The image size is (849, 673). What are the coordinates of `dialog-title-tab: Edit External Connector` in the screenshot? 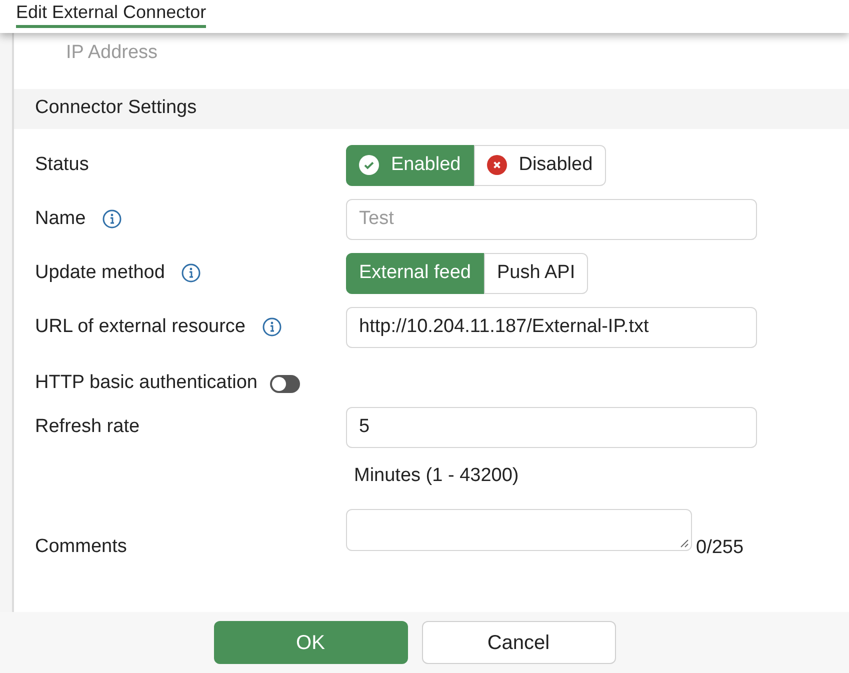 It's located at (111, 14).